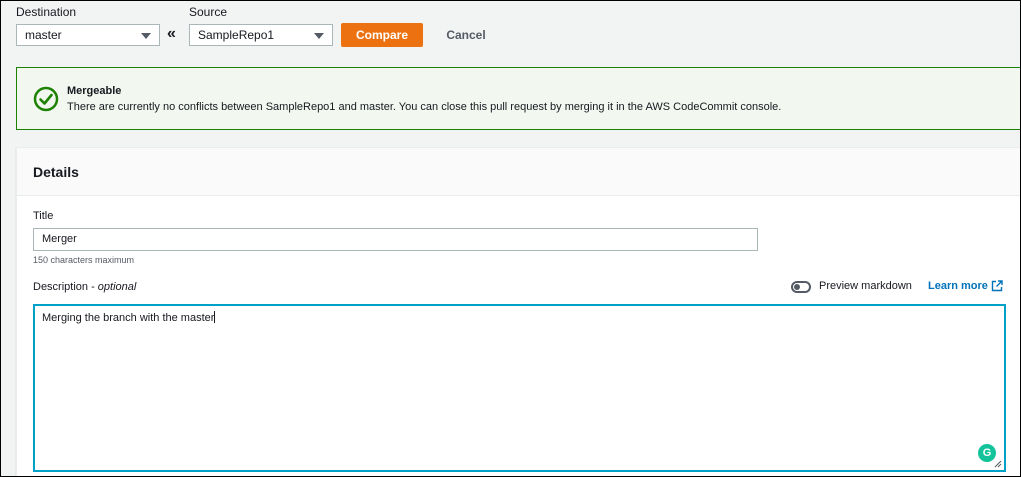 This screenshot has height=477, width=1021. What do you see at coordinates (208, 12) in the screenshot?
I see `source-label: Source` at bounding box center [208, 12].